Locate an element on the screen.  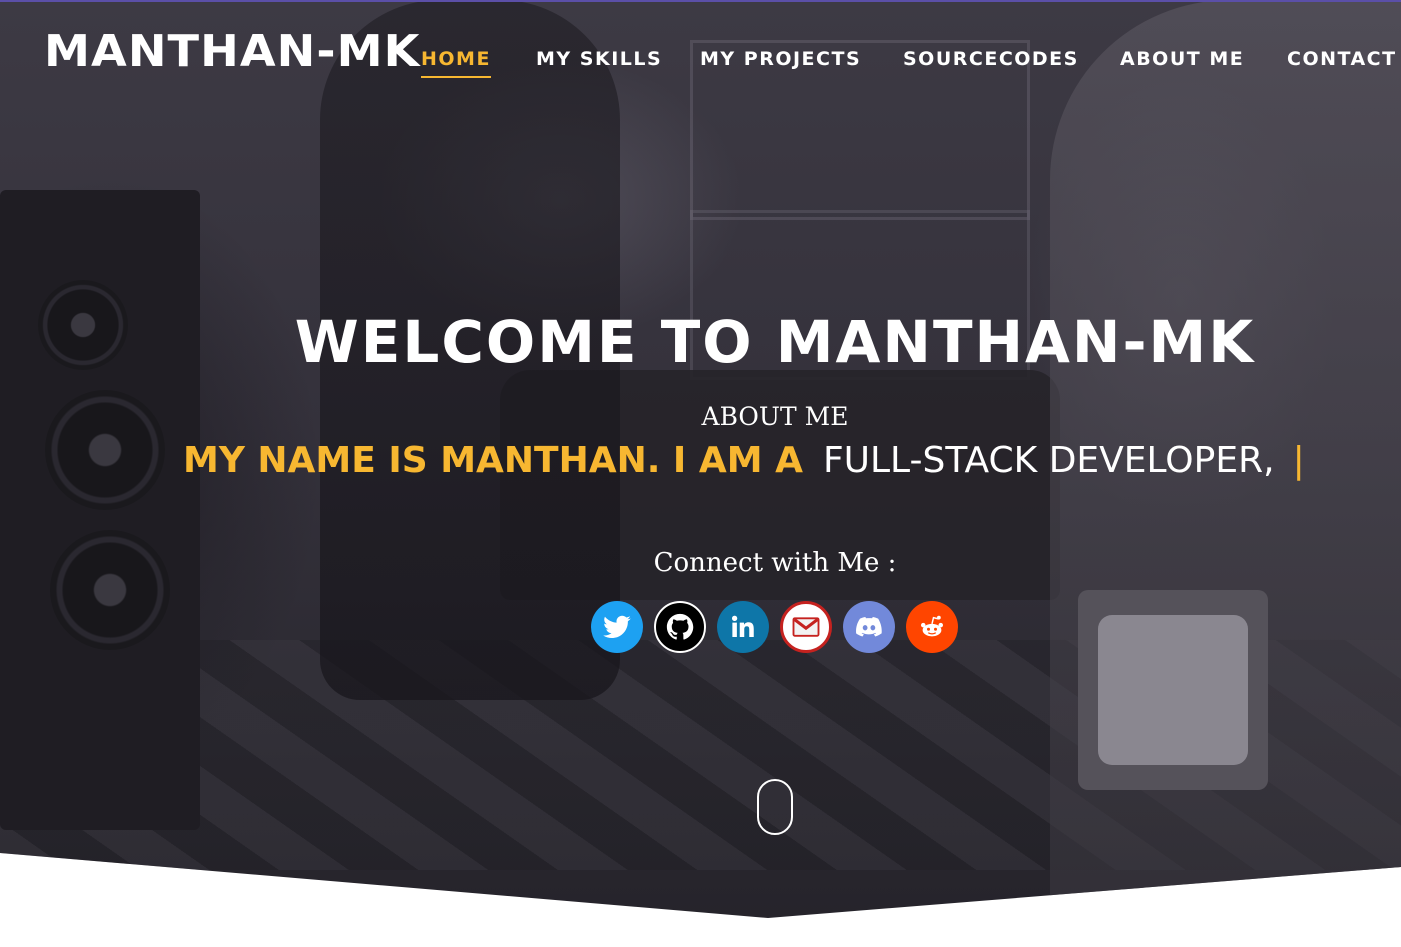
gmail-link is located at coordinates (806, 627).